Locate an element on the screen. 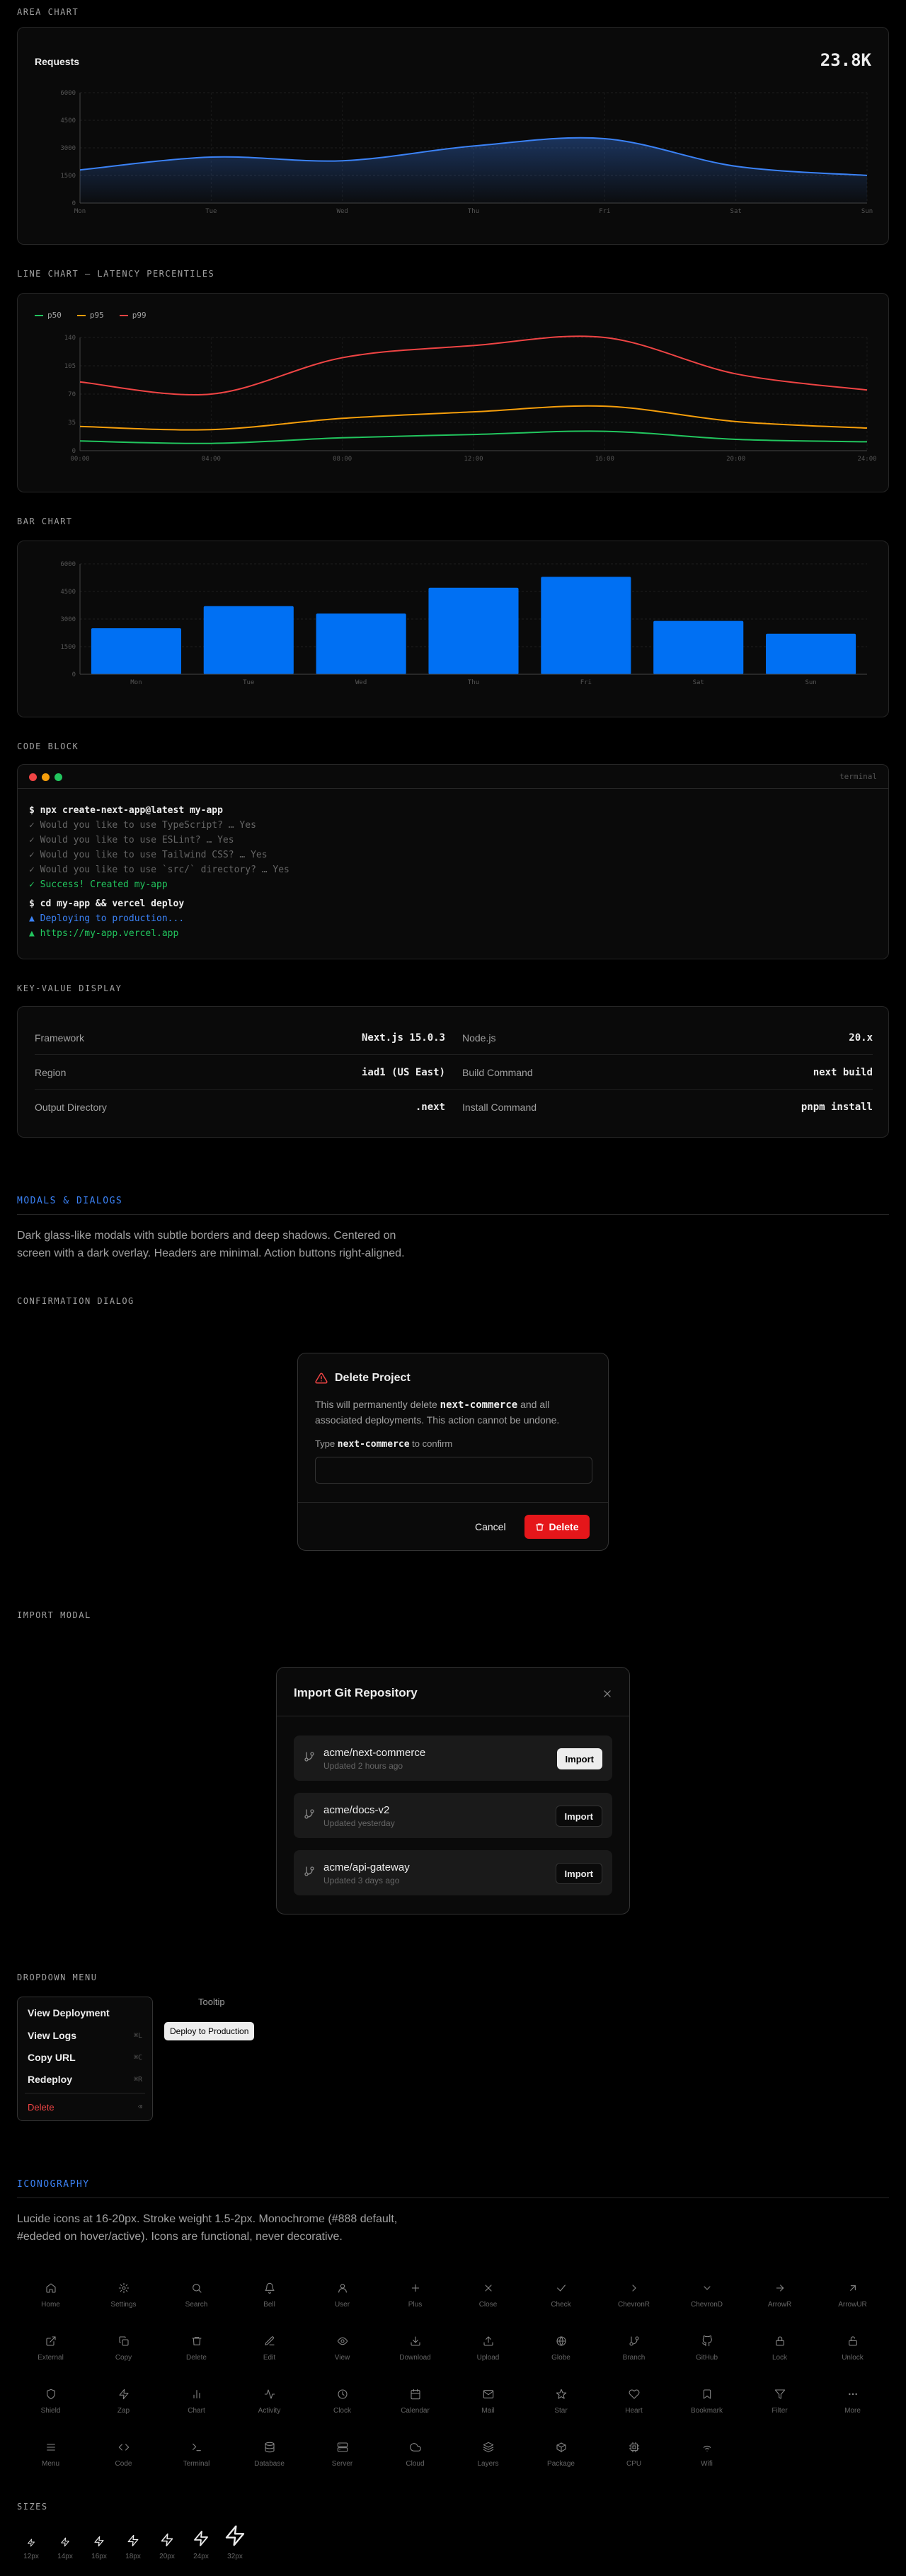  icon-tile-package: Package is located at coordinates (560, 2455).